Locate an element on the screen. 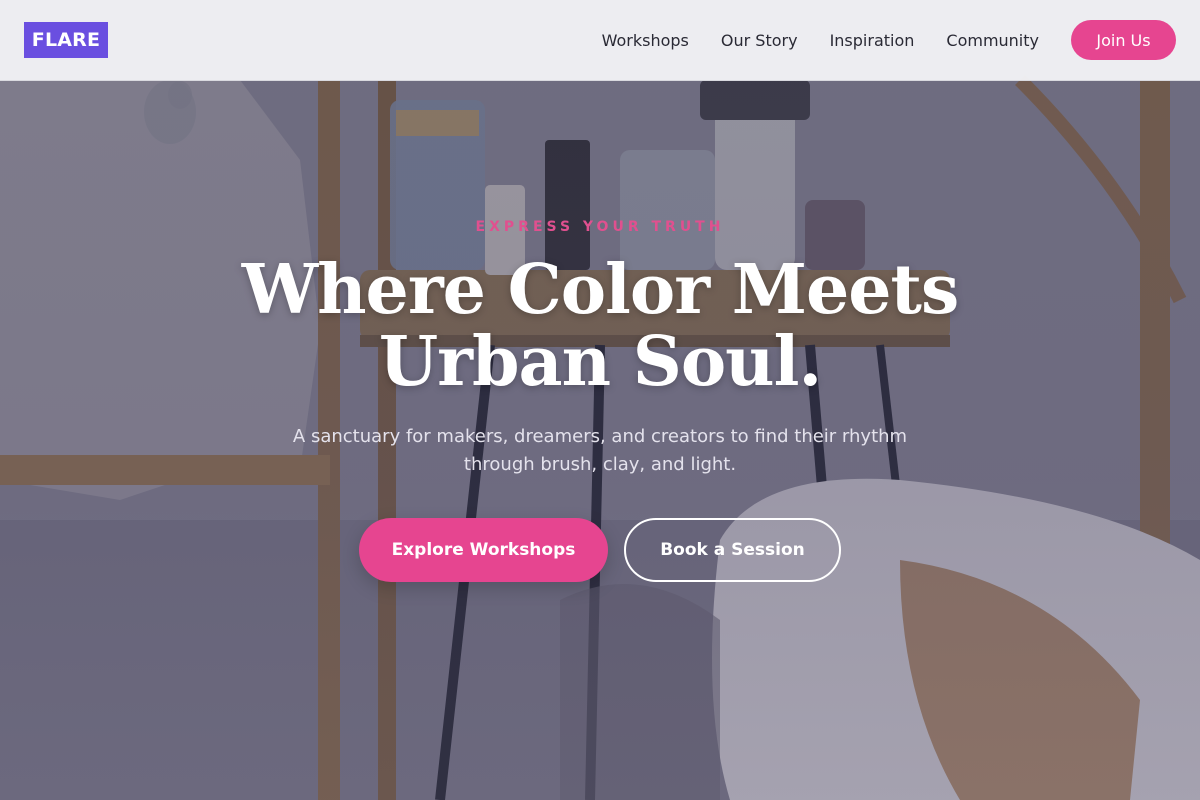 The height and width of the screenshot is (800, 1200). explore-workshops-button: Explore Workshops is located at coordinates (483, 550).